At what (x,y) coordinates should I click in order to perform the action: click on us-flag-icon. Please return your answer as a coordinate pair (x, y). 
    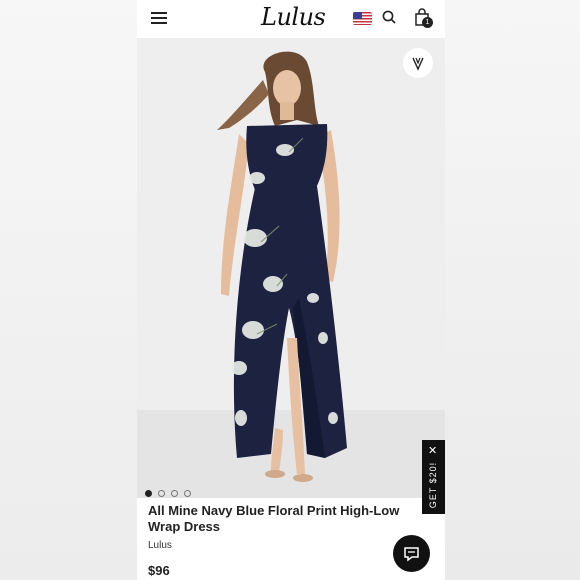
    Looking at the image, I should click on (362, 18).